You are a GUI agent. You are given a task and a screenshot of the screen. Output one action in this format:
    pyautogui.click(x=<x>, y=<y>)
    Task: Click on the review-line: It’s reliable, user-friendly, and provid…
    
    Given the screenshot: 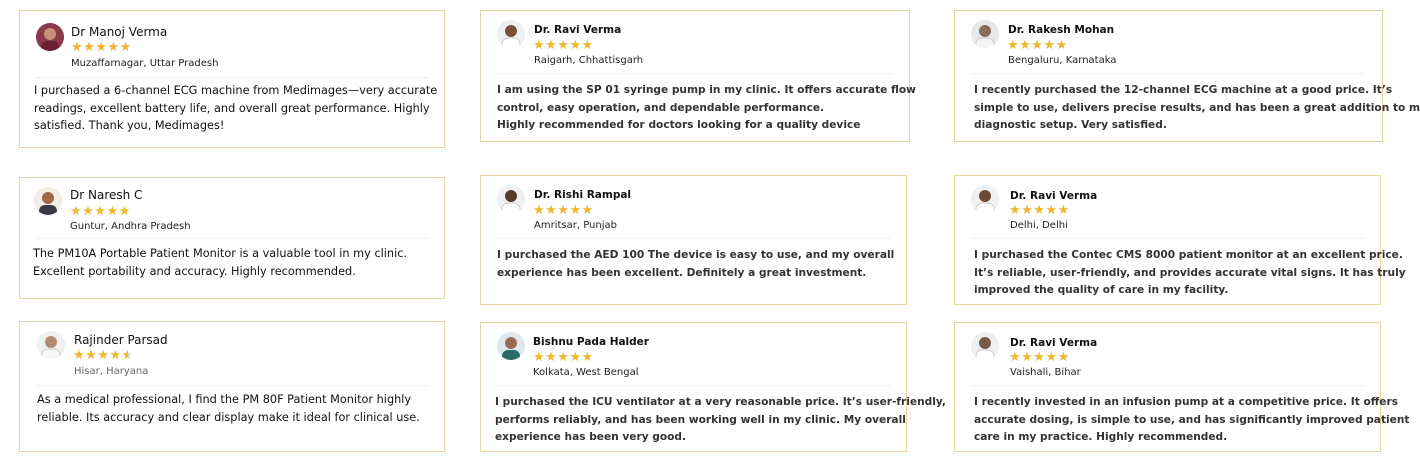 What is the action you would take?
    pyautogui.click(x=1190, y=272)
    